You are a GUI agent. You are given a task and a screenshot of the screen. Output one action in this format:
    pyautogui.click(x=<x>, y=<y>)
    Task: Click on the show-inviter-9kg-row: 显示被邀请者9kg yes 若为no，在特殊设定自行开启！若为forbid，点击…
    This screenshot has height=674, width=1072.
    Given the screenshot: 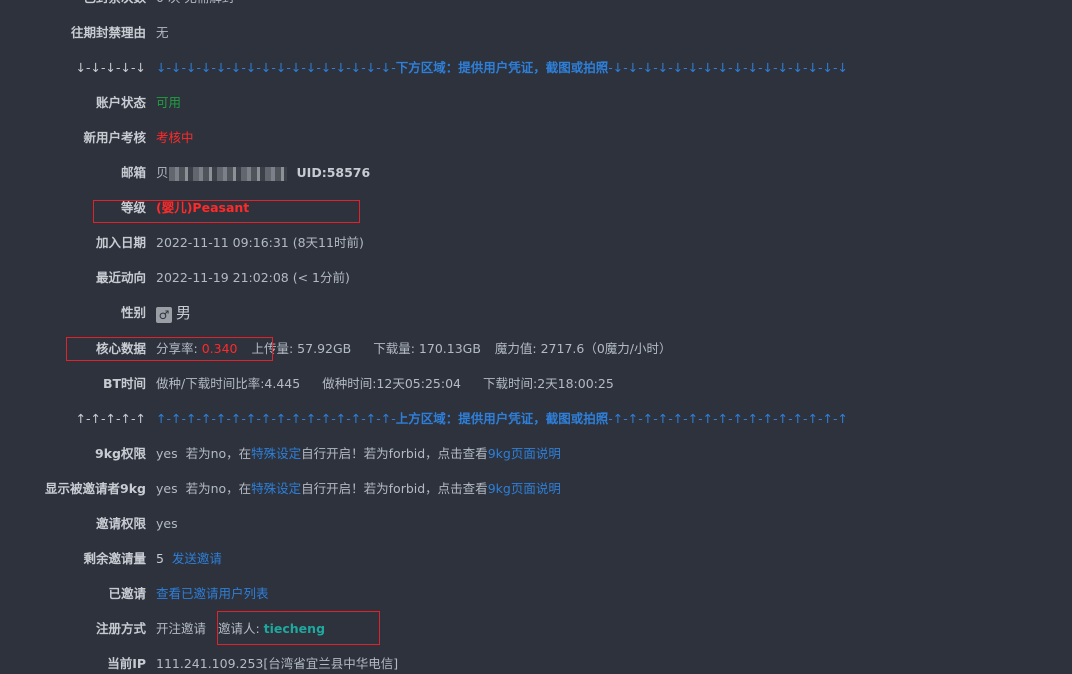 What is the action you would take?
    pyautogui.click(x=536, y=489)
    